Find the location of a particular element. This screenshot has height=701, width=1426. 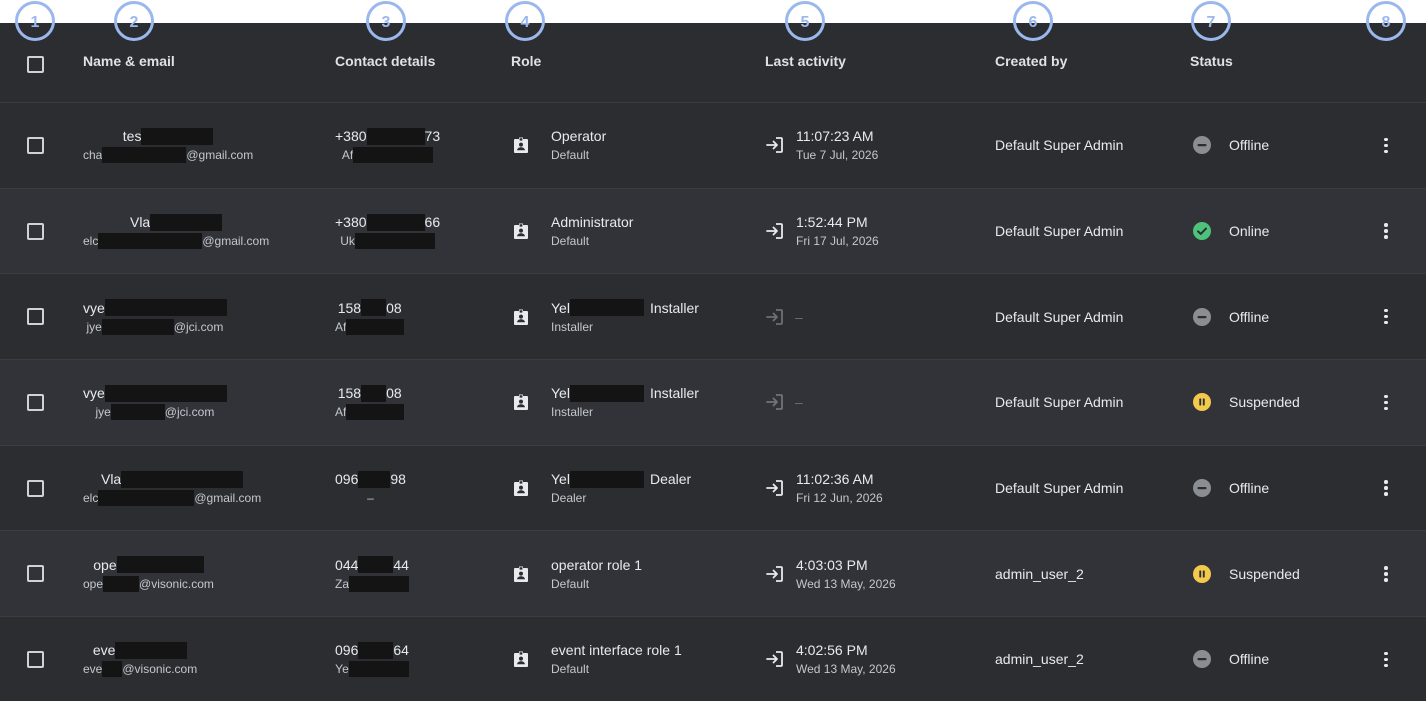

activity-time: 4:03:03 PM is located at coordinates (832, 564).